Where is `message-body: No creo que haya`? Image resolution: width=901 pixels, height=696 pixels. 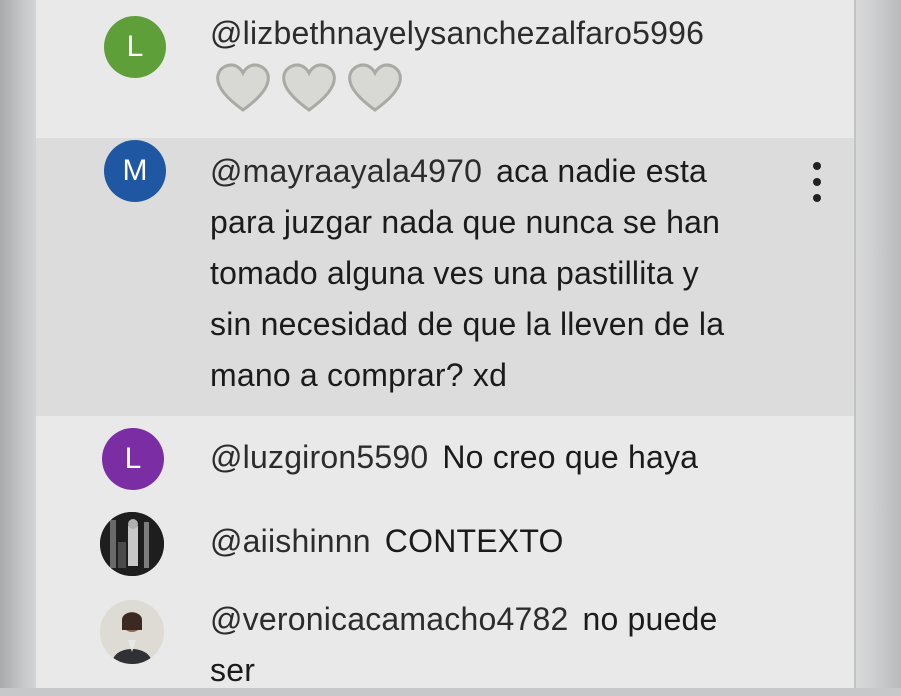 message-body: No creo que haya is located at coordinates (570, 457).